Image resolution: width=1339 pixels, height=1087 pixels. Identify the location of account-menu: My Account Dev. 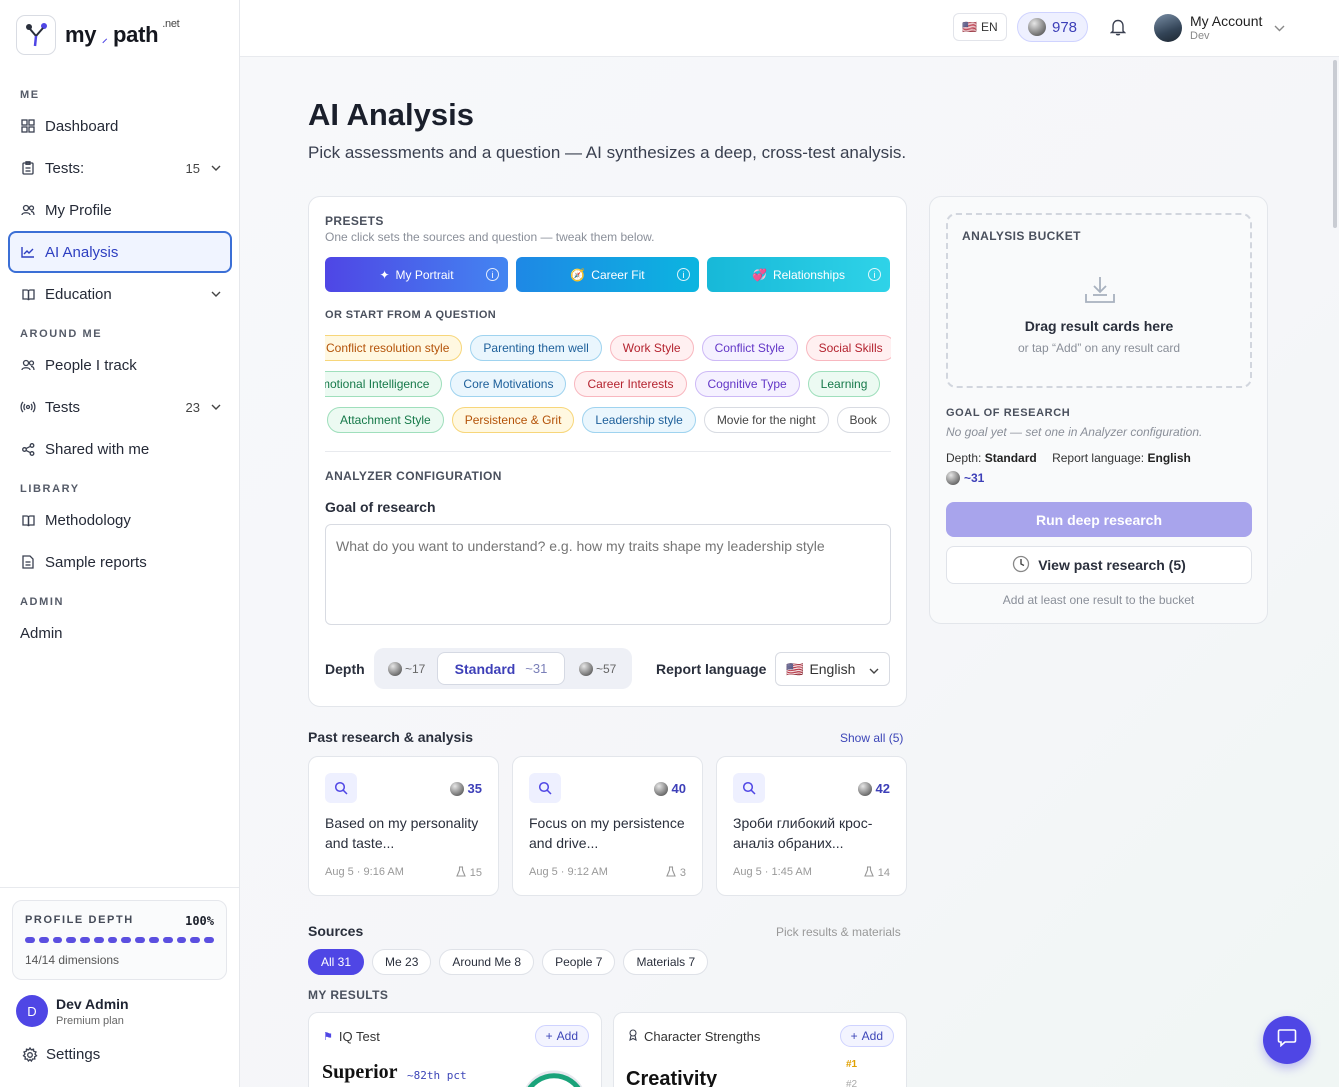
(1219, 27).